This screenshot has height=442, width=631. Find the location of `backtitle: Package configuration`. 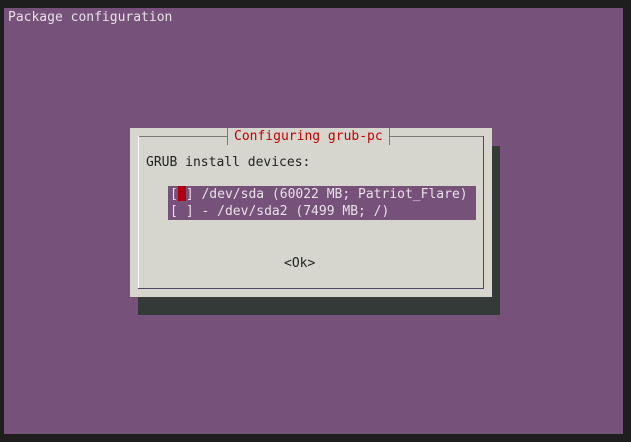

backtitle: Package configuration is located at coordinates (90, 17).